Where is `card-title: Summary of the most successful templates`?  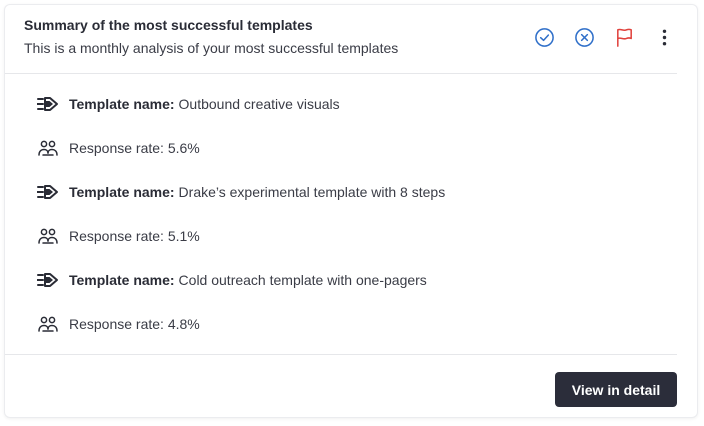
card-title: Summary of the most successful templates is located at coordinates (168, 25).